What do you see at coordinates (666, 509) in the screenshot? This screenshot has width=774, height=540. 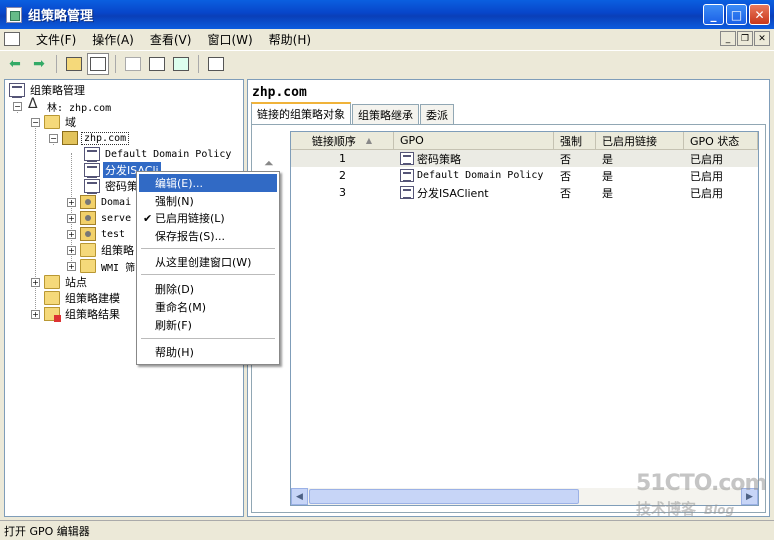 I see `watermark-subtitle: 技术博客` at bounding box center [666, 509].